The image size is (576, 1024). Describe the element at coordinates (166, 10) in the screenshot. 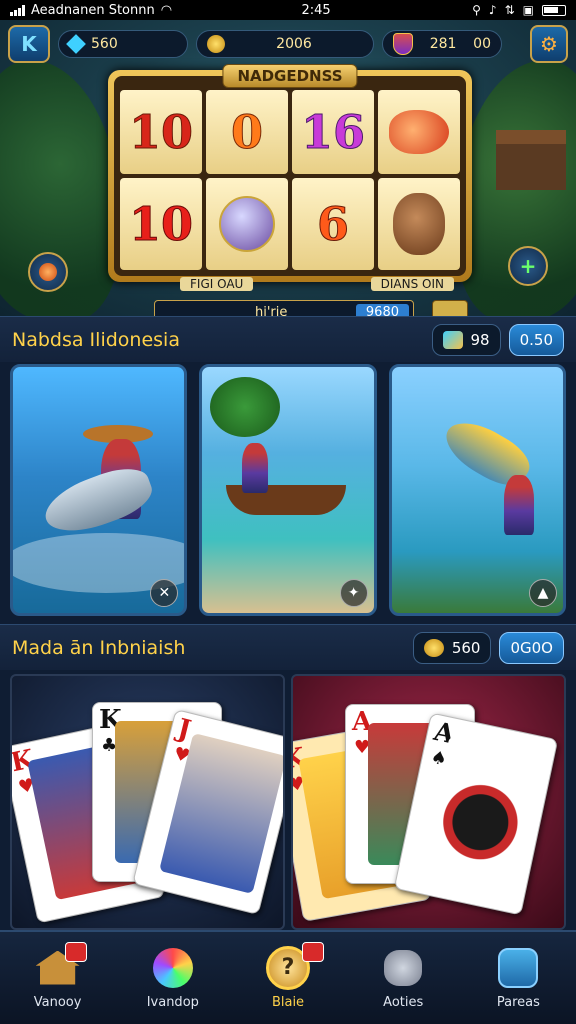

I see `wifi-icon: ◠` at that location.